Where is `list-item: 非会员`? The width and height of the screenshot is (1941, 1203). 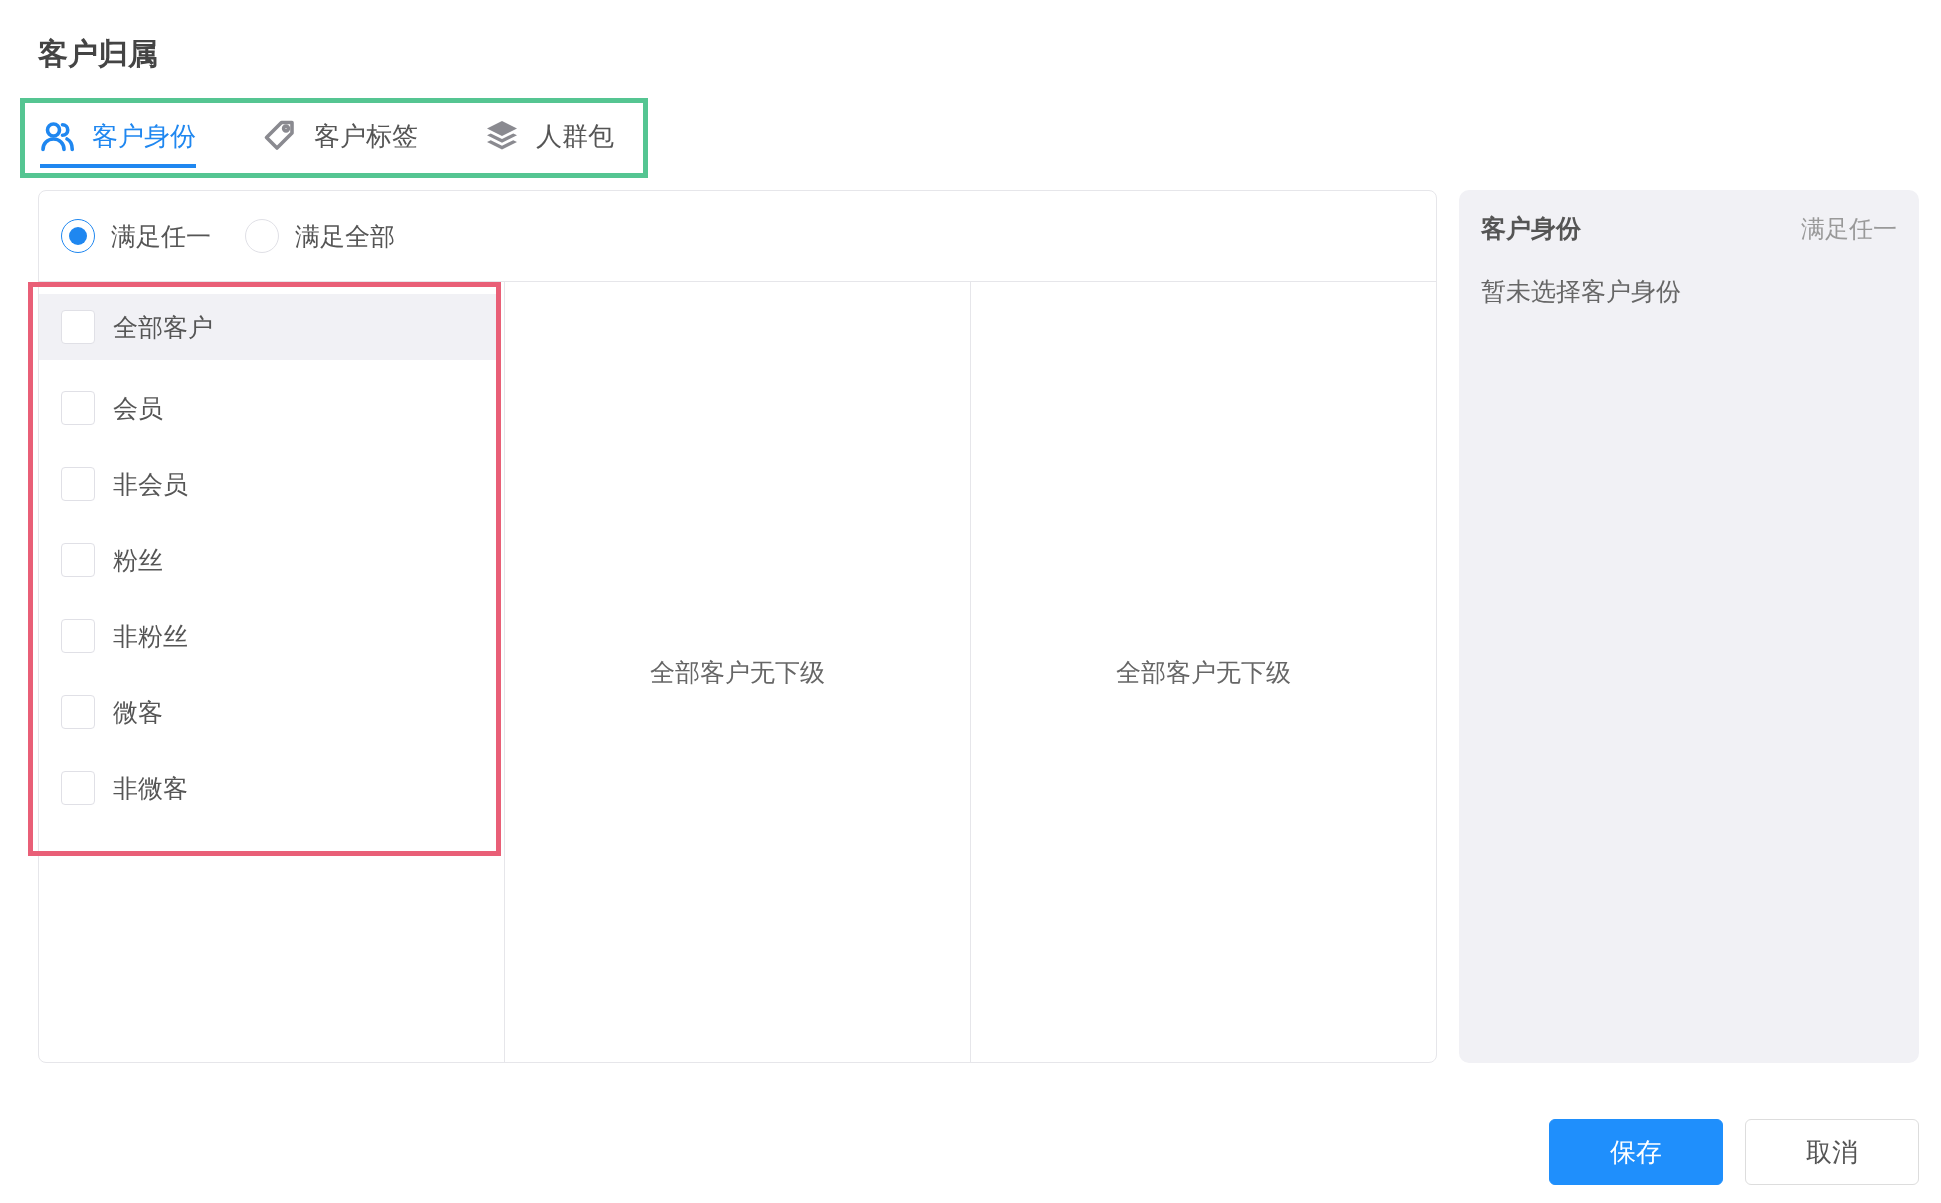 list-item: 非会员 is located at coordinates (267, 484).